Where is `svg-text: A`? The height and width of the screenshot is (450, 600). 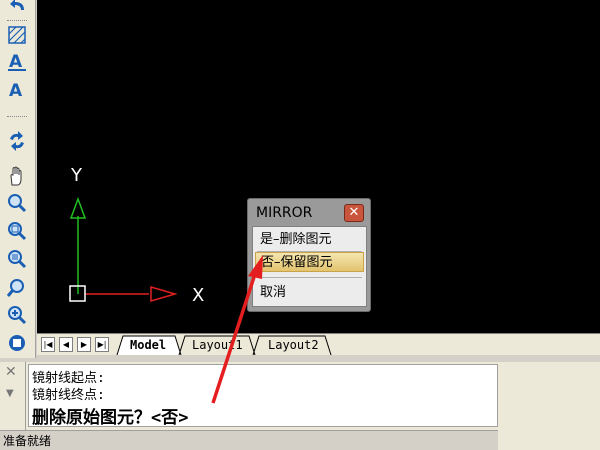 svg-text: A is located at coordinates (16, 90).